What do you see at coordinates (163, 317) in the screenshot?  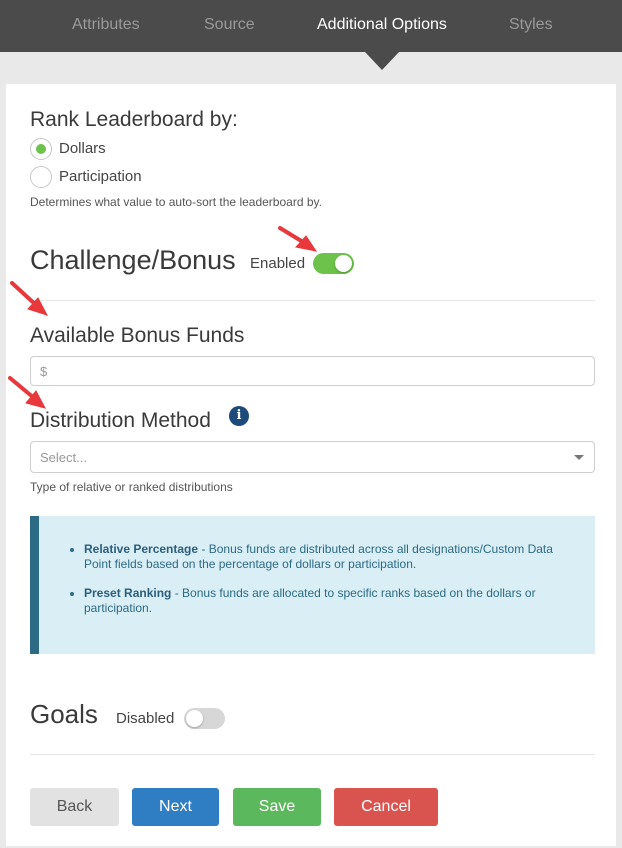 I see `annotation-arrows` at bounding box center [163, 317].